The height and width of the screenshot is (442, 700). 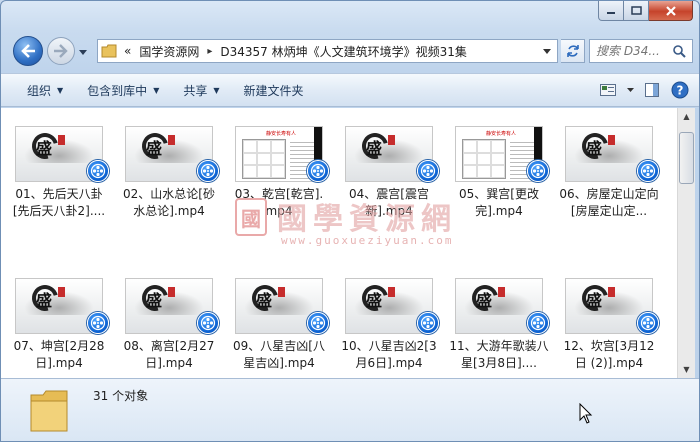 I want to click on file-item: 盛 02、山水总论[砂水总论].mp4, so click(x=169, y=170).